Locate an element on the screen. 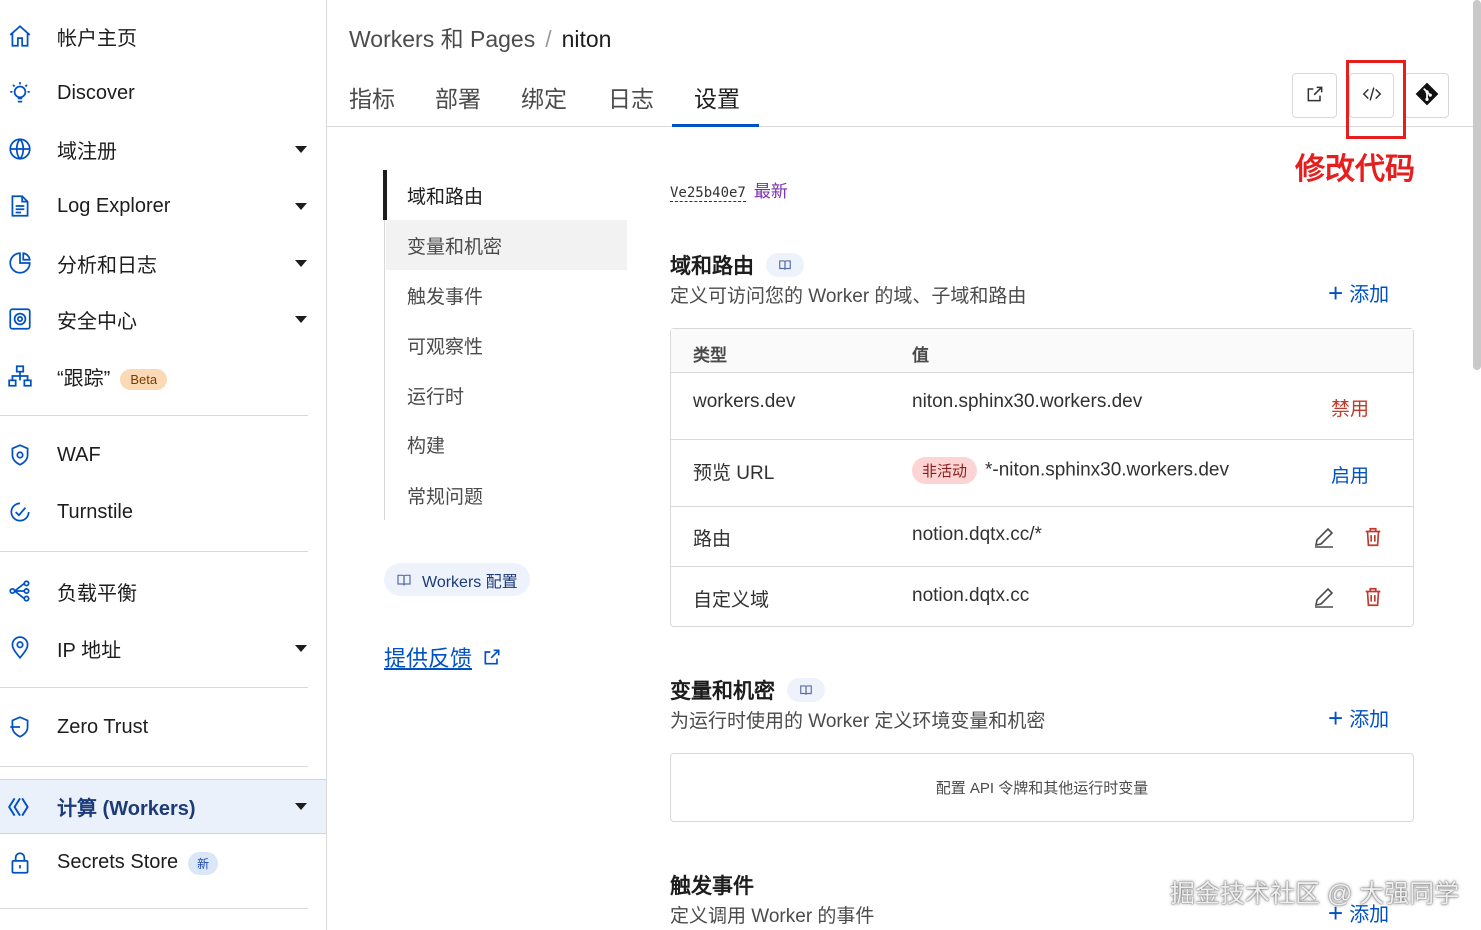 The image size is (1481, 930). document-icon is located at coordinates (20, 206).